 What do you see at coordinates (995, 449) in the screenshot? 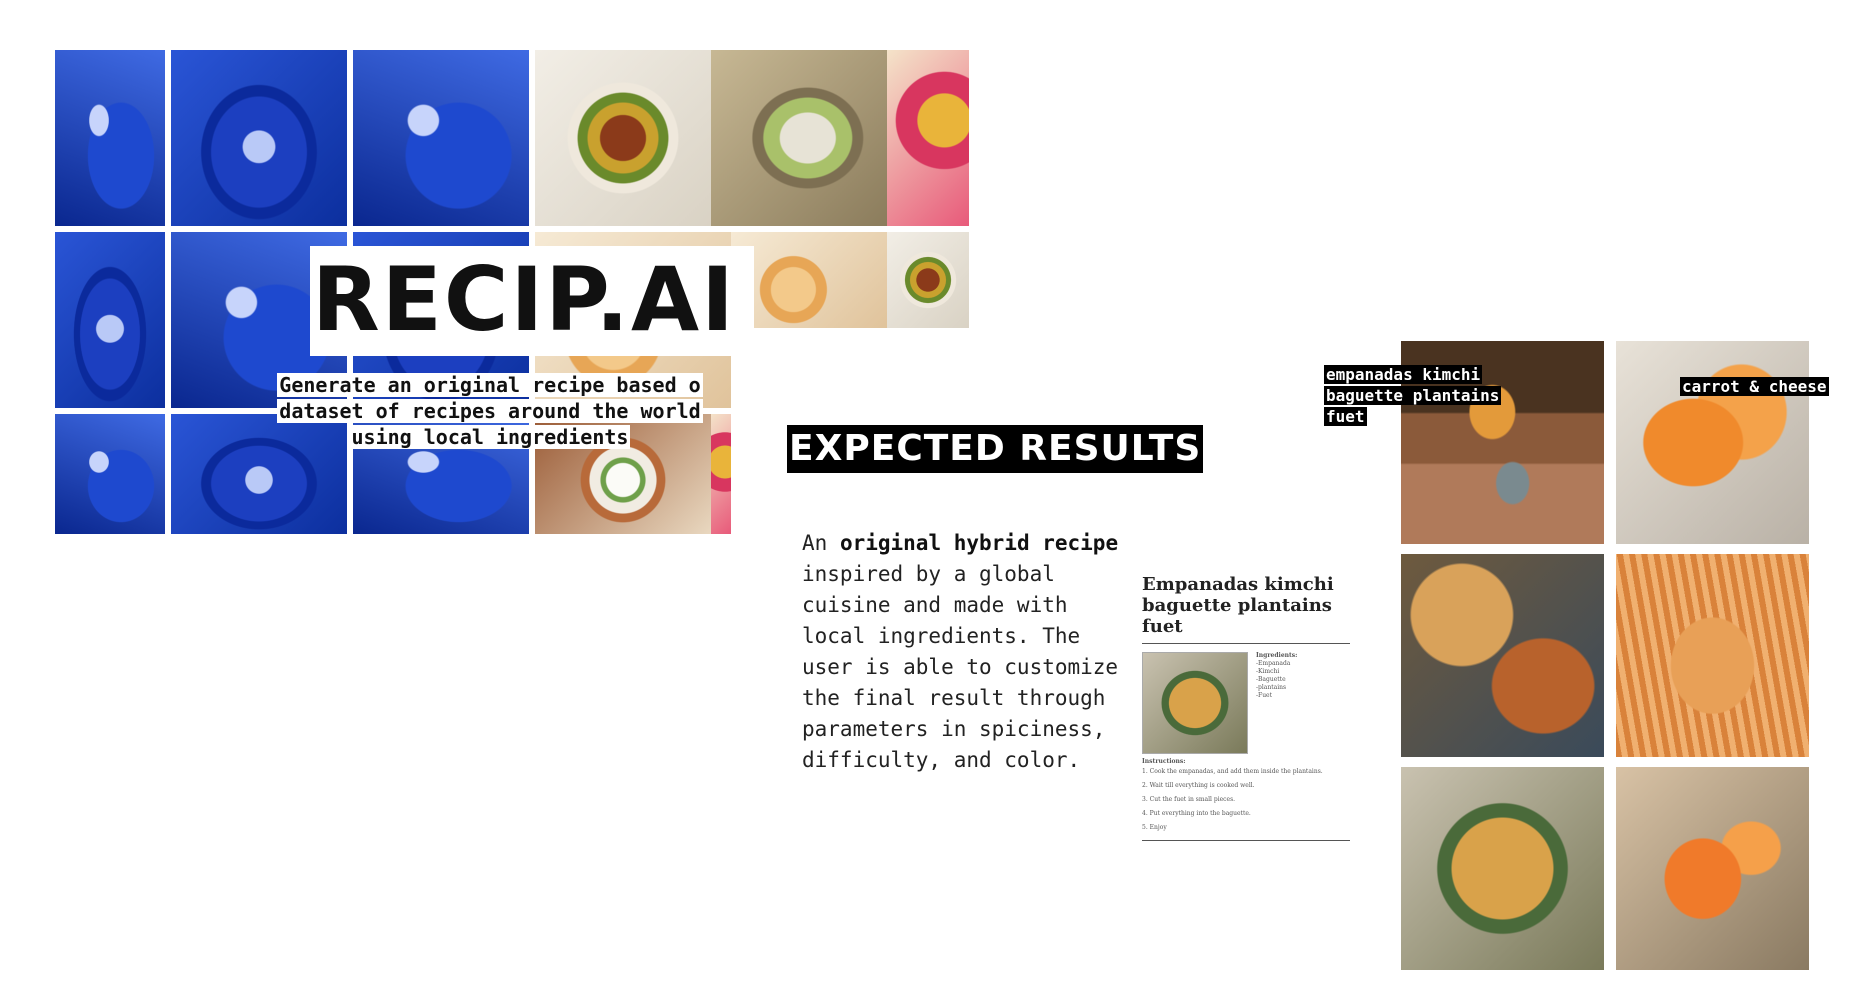
I see `section-heading: EXPECTED RESULTS` at bounding box center [995, 449].